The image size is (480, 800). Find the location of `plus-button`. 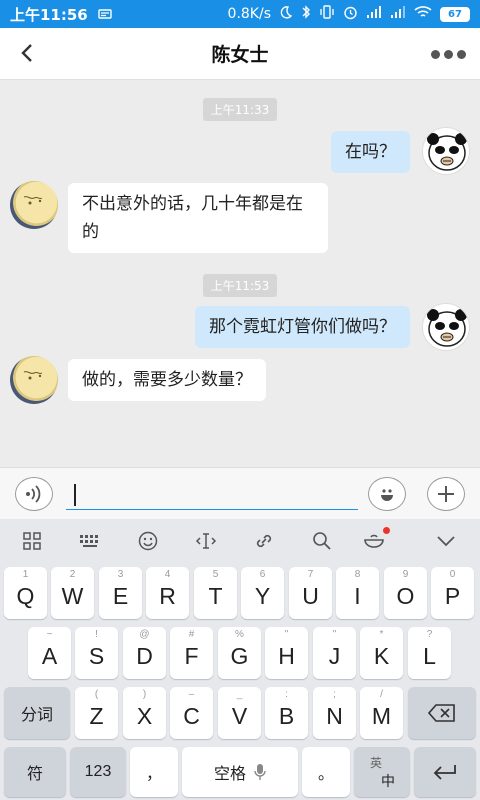

plus-button is located at coordinates (446, 494).